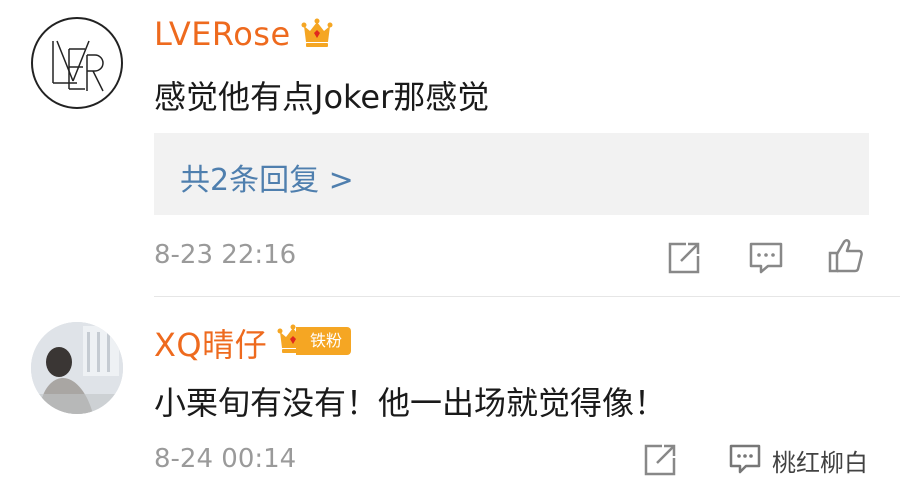  Describe the element at coordinates (820, 462) in the screenshot. I see `watermark-text: 桃红柳白` at that location.